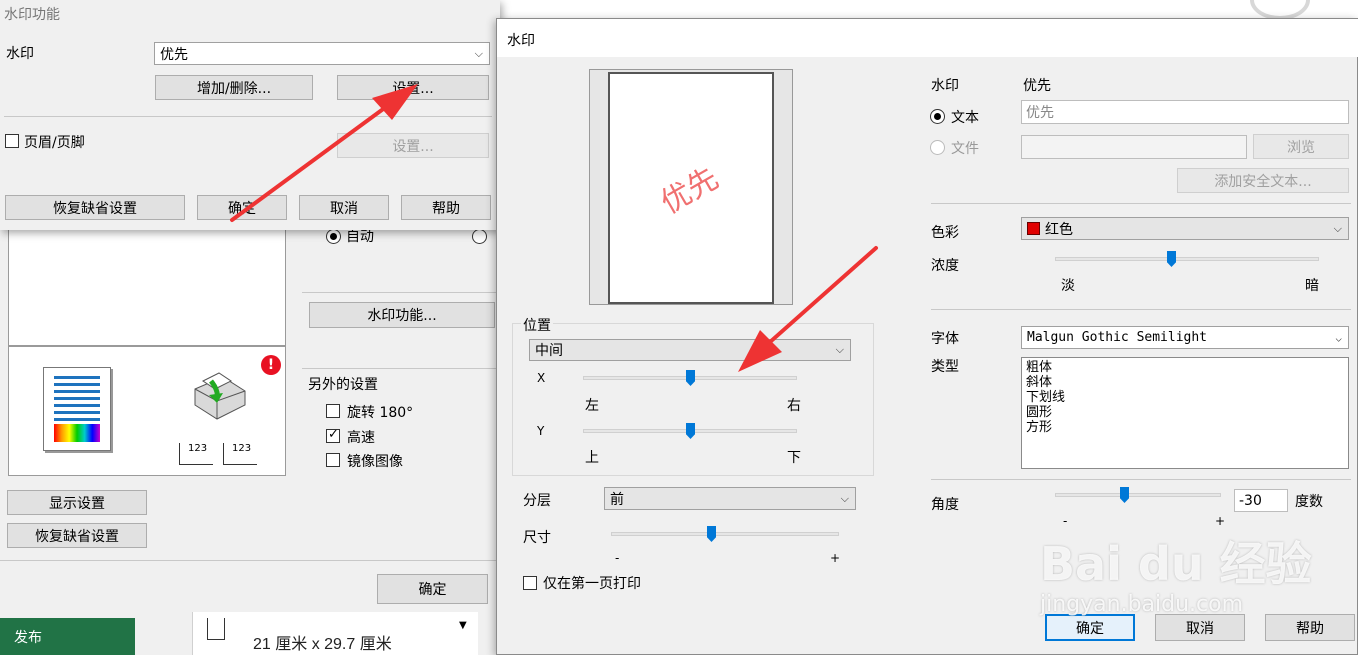 Image resolution: width=1358 pixels, height=655 pixels. What do you see at coordinates (1176, 564) in the screenshot?
I see `baidu-watermark-logo: Bai du 经验` at bounding box center [1176, 564].